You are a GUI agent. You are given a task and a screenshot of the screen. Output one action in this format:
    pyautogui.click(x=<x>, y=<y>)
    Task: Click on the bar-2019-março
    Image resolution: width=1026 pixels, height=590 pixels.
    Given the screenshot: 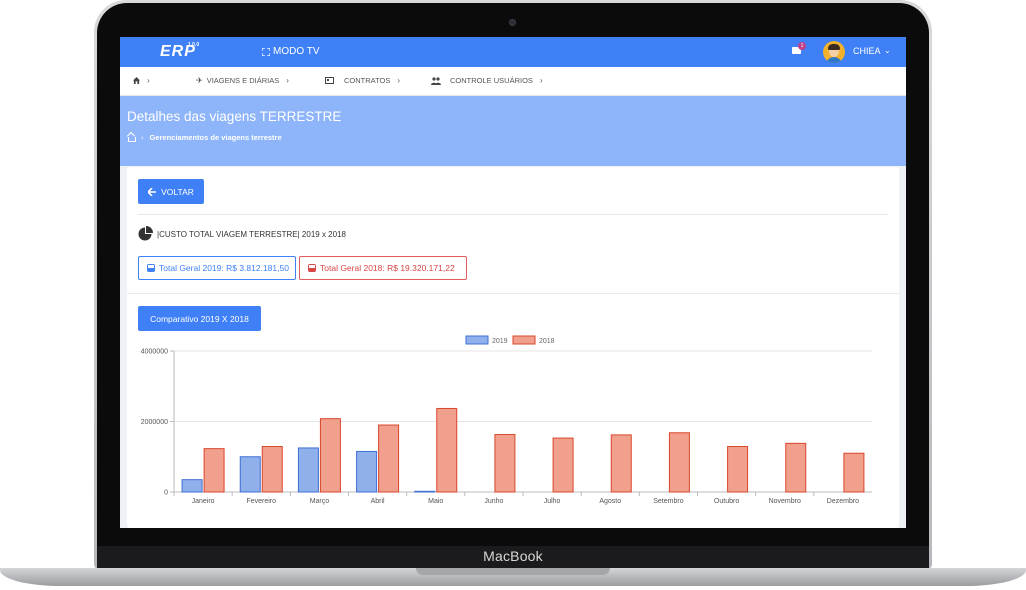 What is the action you would take?
    pyautogui.click(x=308, y=470)
    